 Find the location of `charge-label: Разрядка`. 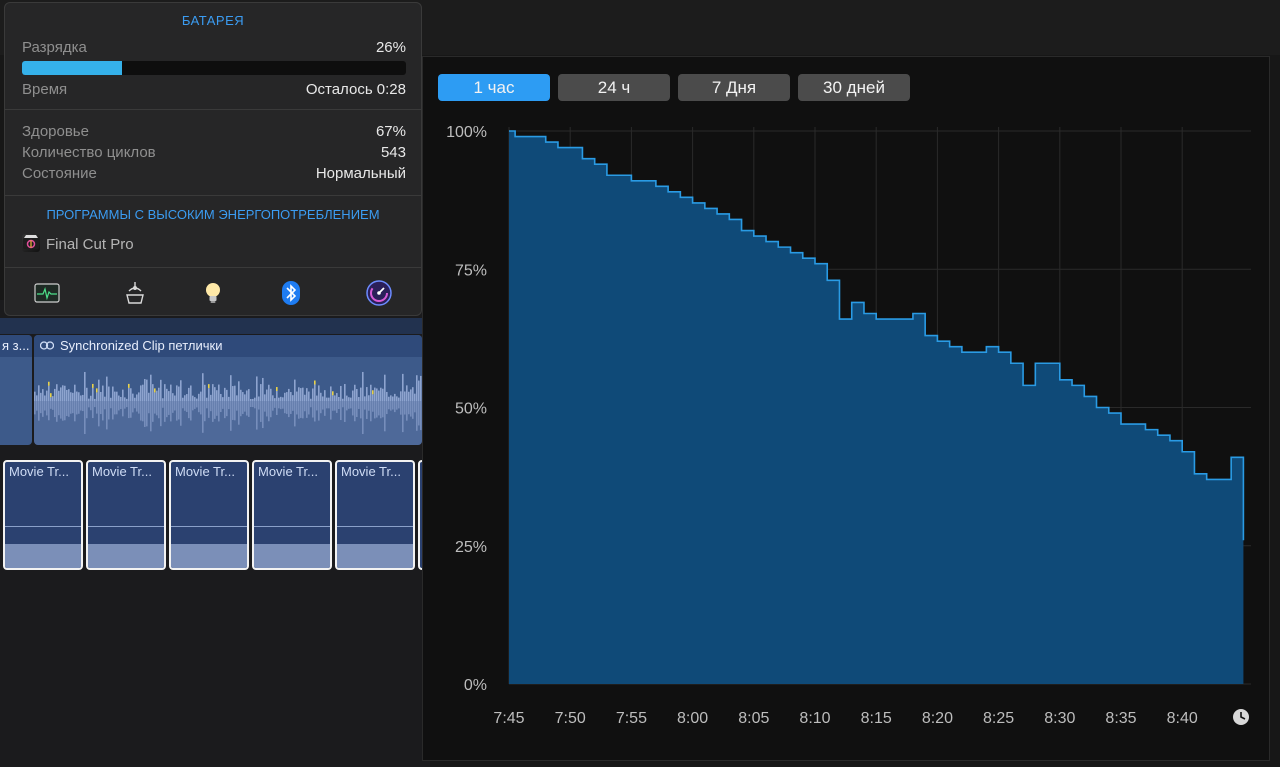

charge-label: Разрядка is located at coordinates (54, 47).